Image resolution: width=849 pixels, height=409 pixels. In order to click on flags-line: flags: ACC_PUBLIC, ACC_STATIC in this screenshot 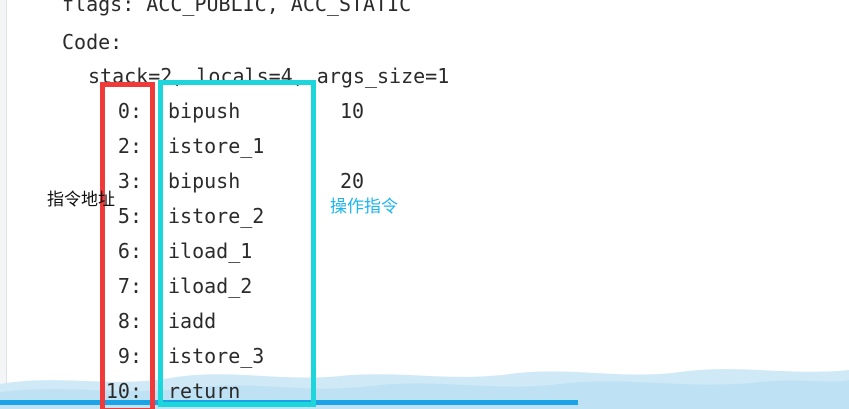, I will do `click(237, 8)`.